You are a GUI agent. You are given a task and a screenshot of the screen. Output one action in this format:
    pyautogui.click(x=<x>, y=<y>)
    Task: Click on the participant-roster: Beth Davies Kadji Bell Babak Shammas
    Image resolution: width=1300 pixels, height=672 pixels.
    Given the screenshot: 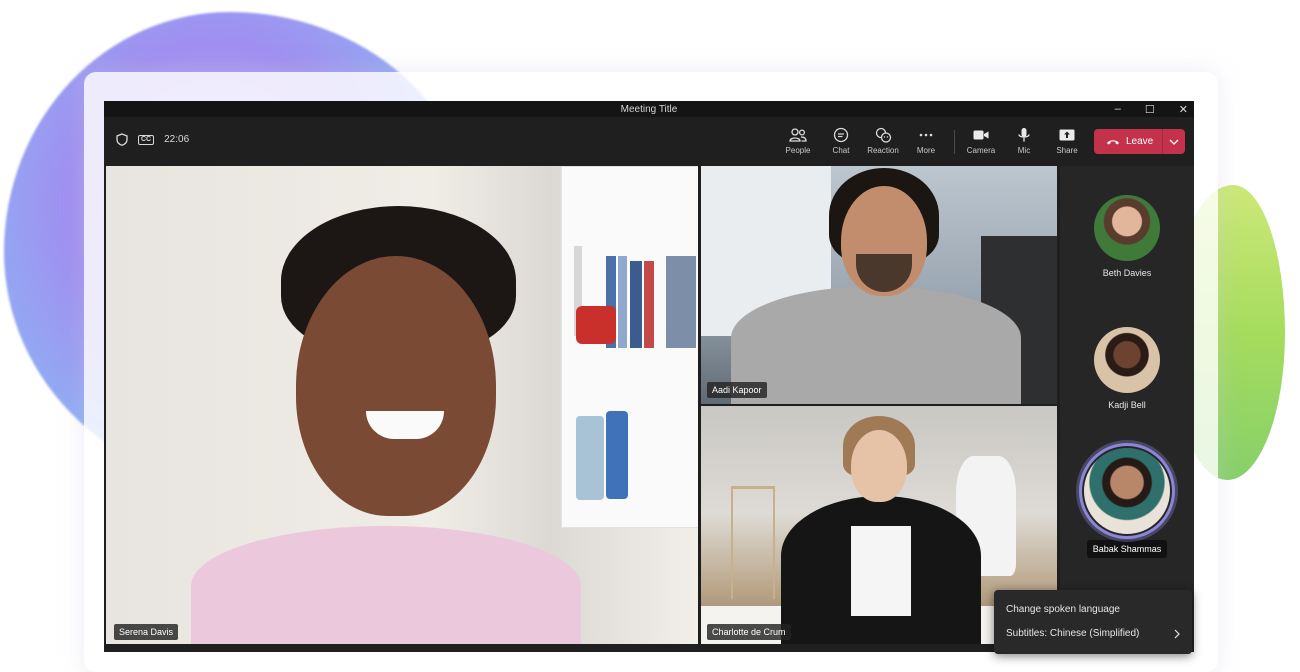 What is the action you would take?
    pyautogui.click(x=1127, y=409)
    